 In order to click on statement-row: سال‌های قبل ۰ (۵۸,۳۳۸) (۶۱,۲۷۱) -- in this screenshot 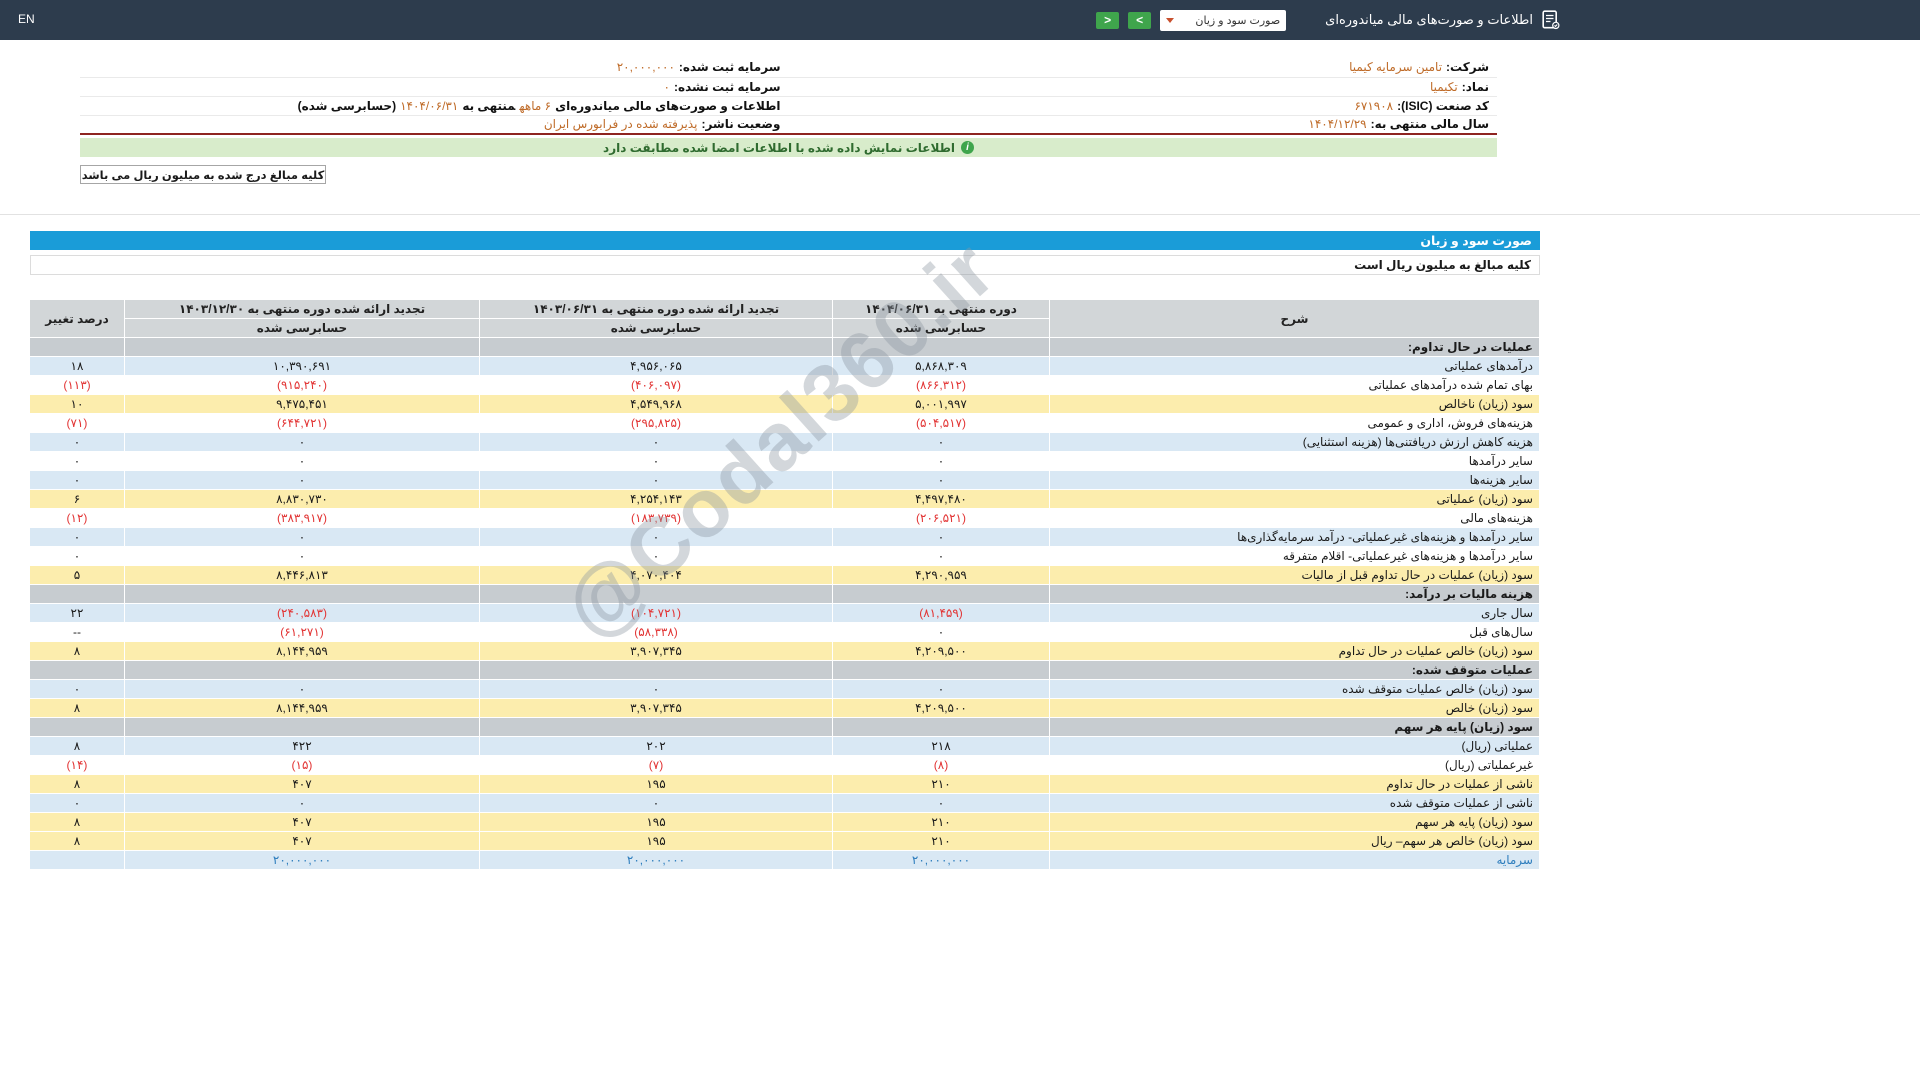, I will do `click(785, 632)`.